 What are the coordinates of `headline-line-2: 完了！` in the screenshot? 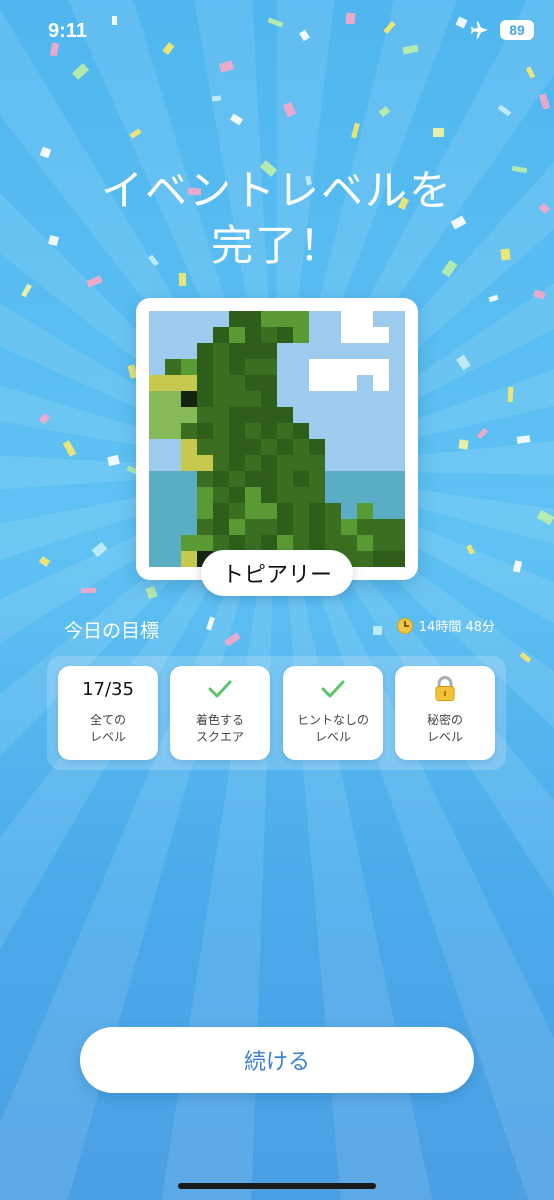 It's located at (276, 245).